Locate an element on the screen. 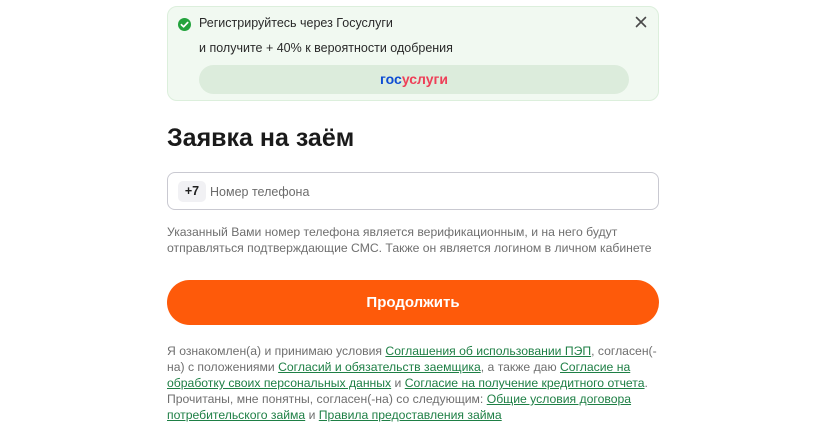  gosuslugi-logo-part2: услуги is located at coordinates (424, 79).